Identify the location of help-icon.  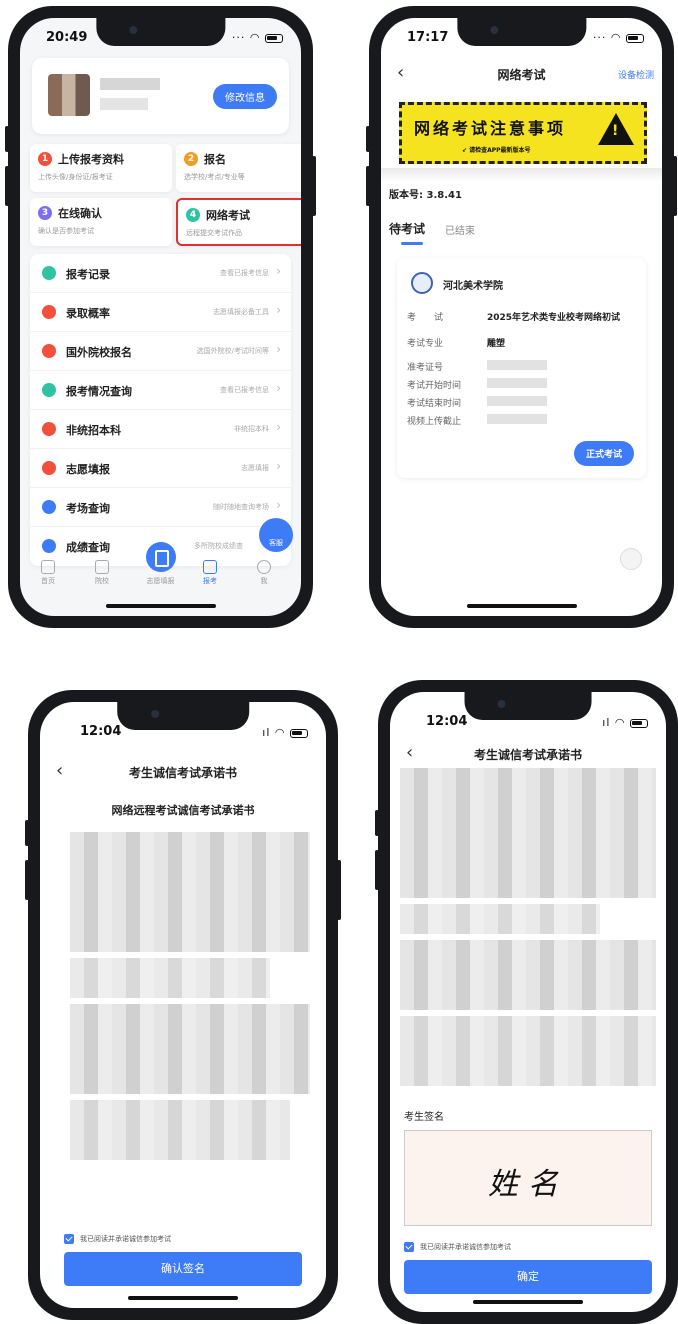
(631, 559).